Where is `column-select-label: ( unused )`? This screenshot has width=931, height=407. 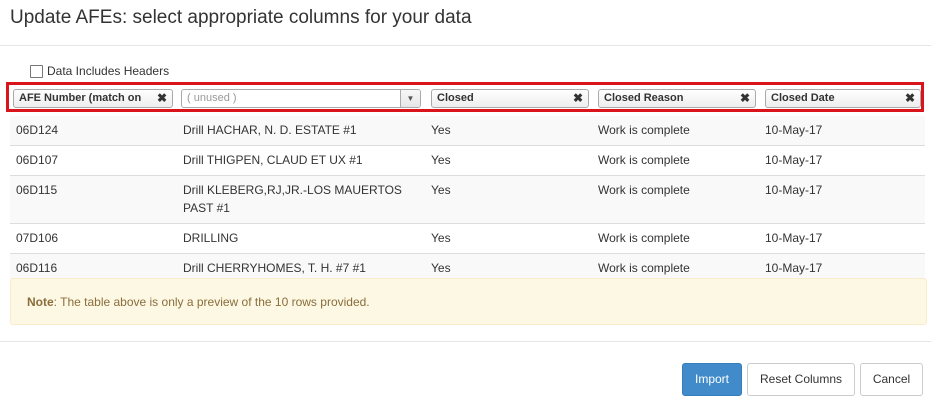
column-select-label: ( unused ) is located at coordinates (212, 98).